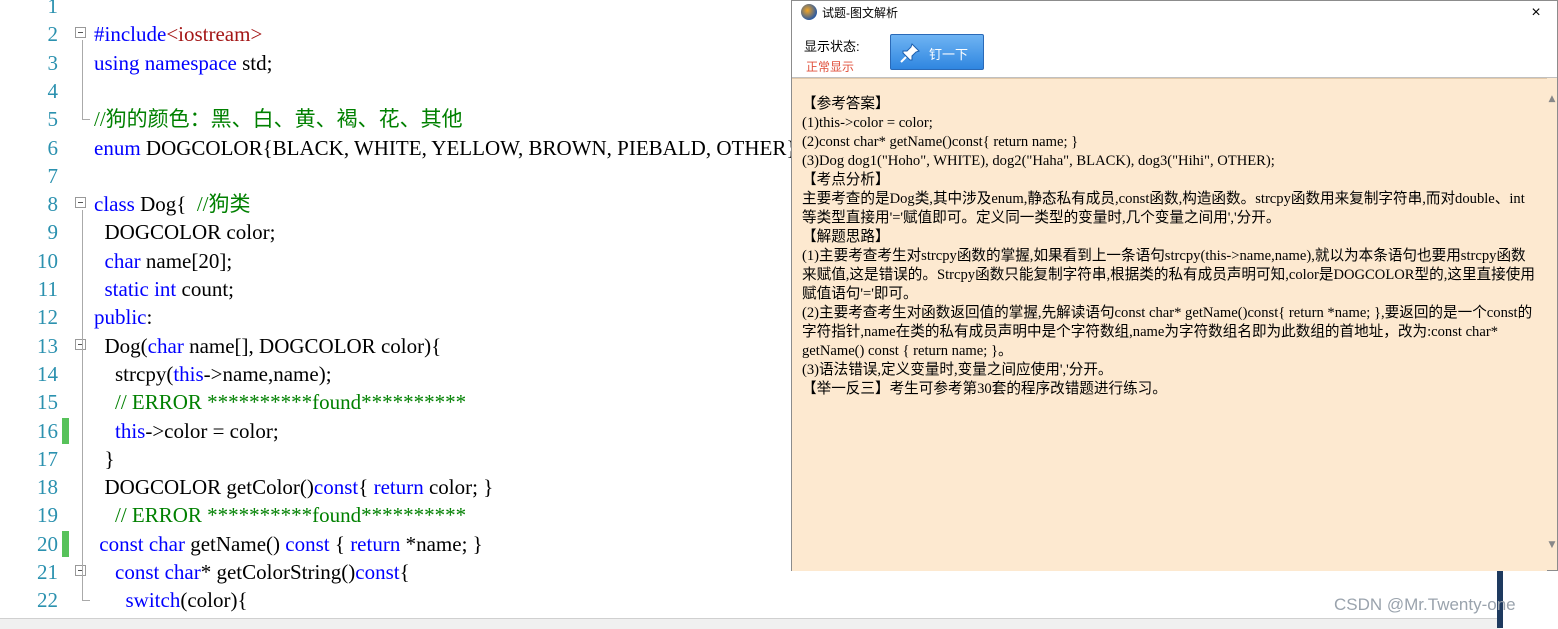 The height and width of the screenshot is (629, 1558). Describe the element at coordinates (957, 370) in the screenshot. I see `analysis-paragraph: (3)语法错误,定义变量时,变量之间应使用','分开。` at that location.